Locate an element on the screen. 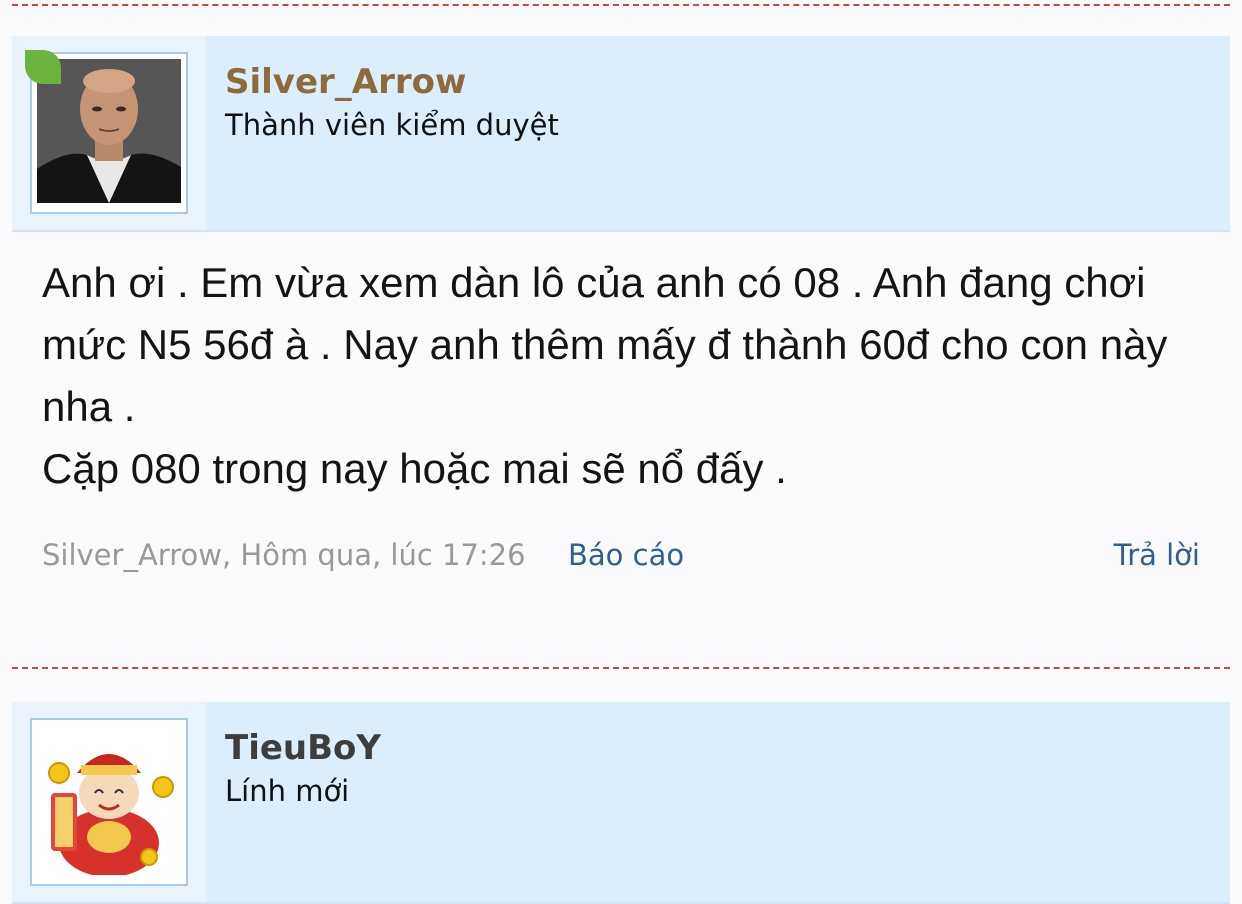  avatar-container is located at coordinates (109, 802).